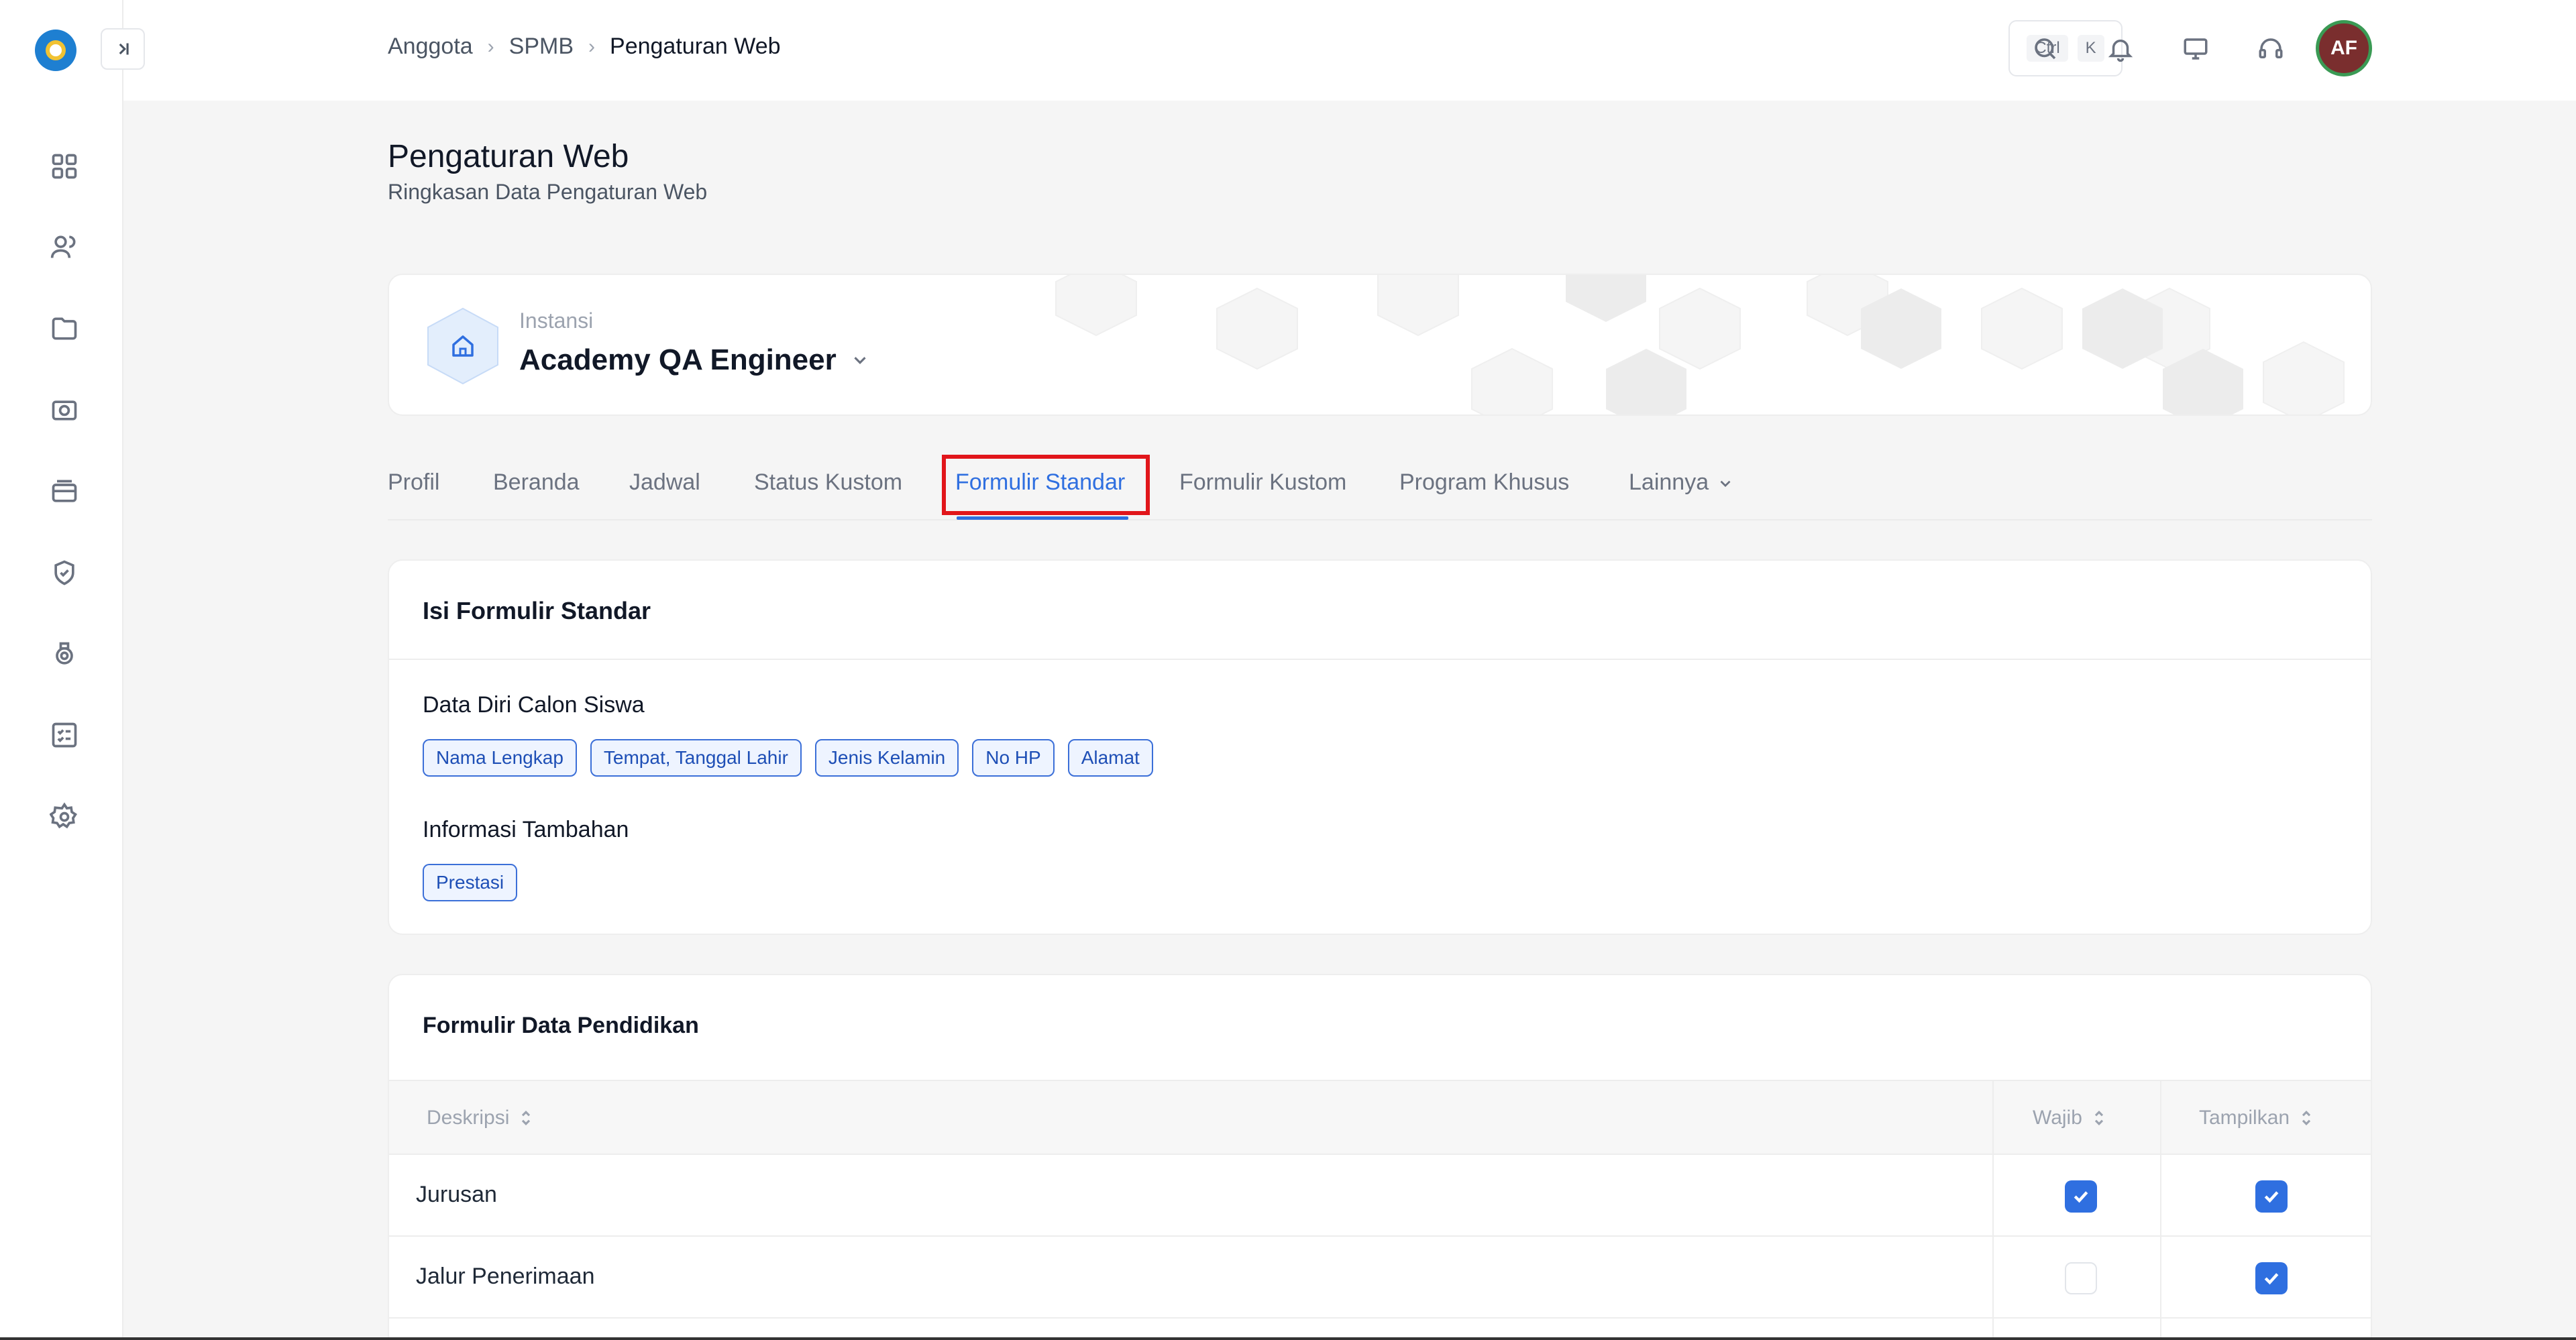 The width and height of the screenshot is (2576, 1340). What do you see at coordinates (468, 1118) in the screenshot?
I see `column-header-label: Deskripsi` at bounding box center [468, 1118].